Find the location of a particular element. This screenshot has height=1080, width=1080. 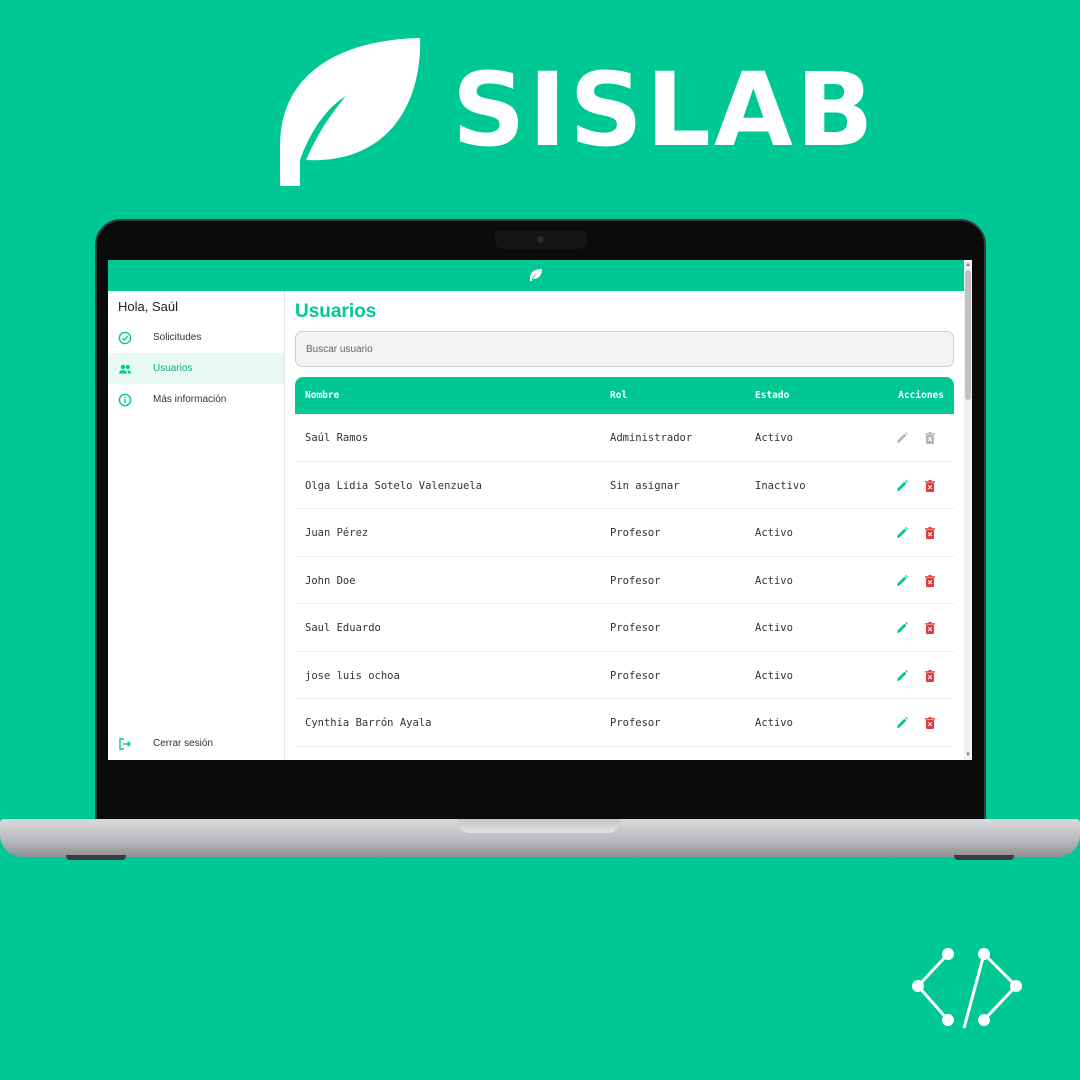

sidebar-item-solicitudes: Solicitudes is located at coordinates (196, 337).